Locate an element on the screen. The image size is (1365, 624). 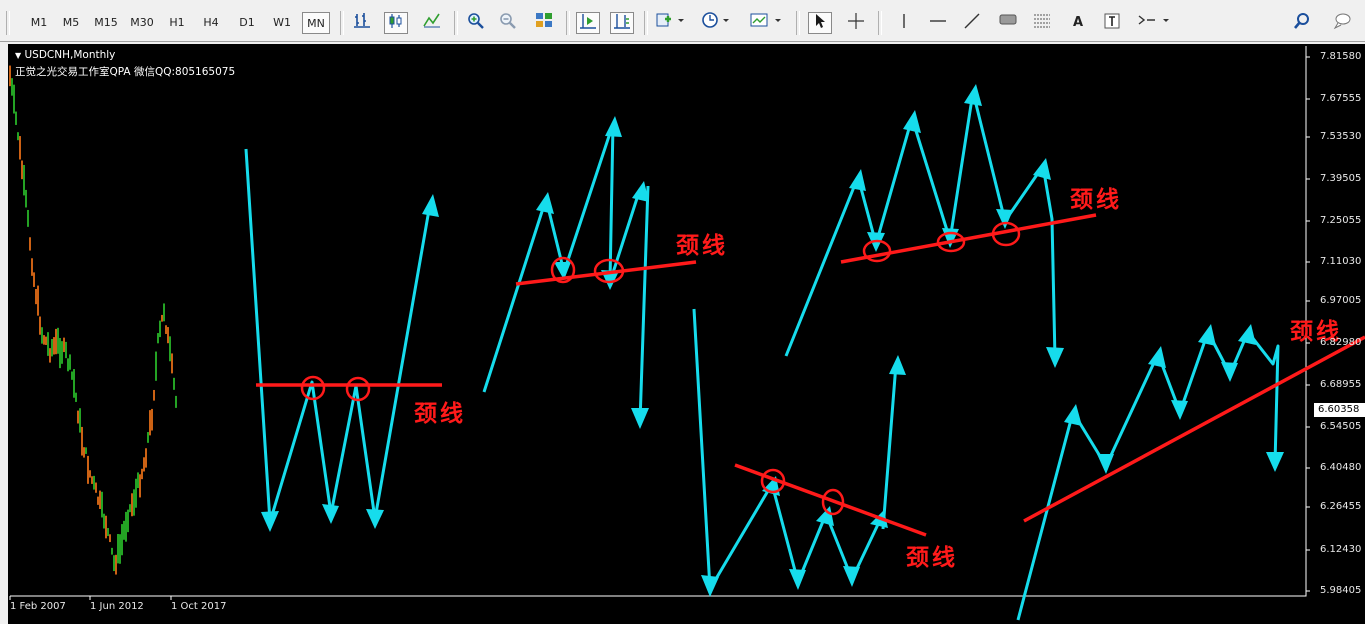
tile-windows-icon is located at coordinates (544, 23).